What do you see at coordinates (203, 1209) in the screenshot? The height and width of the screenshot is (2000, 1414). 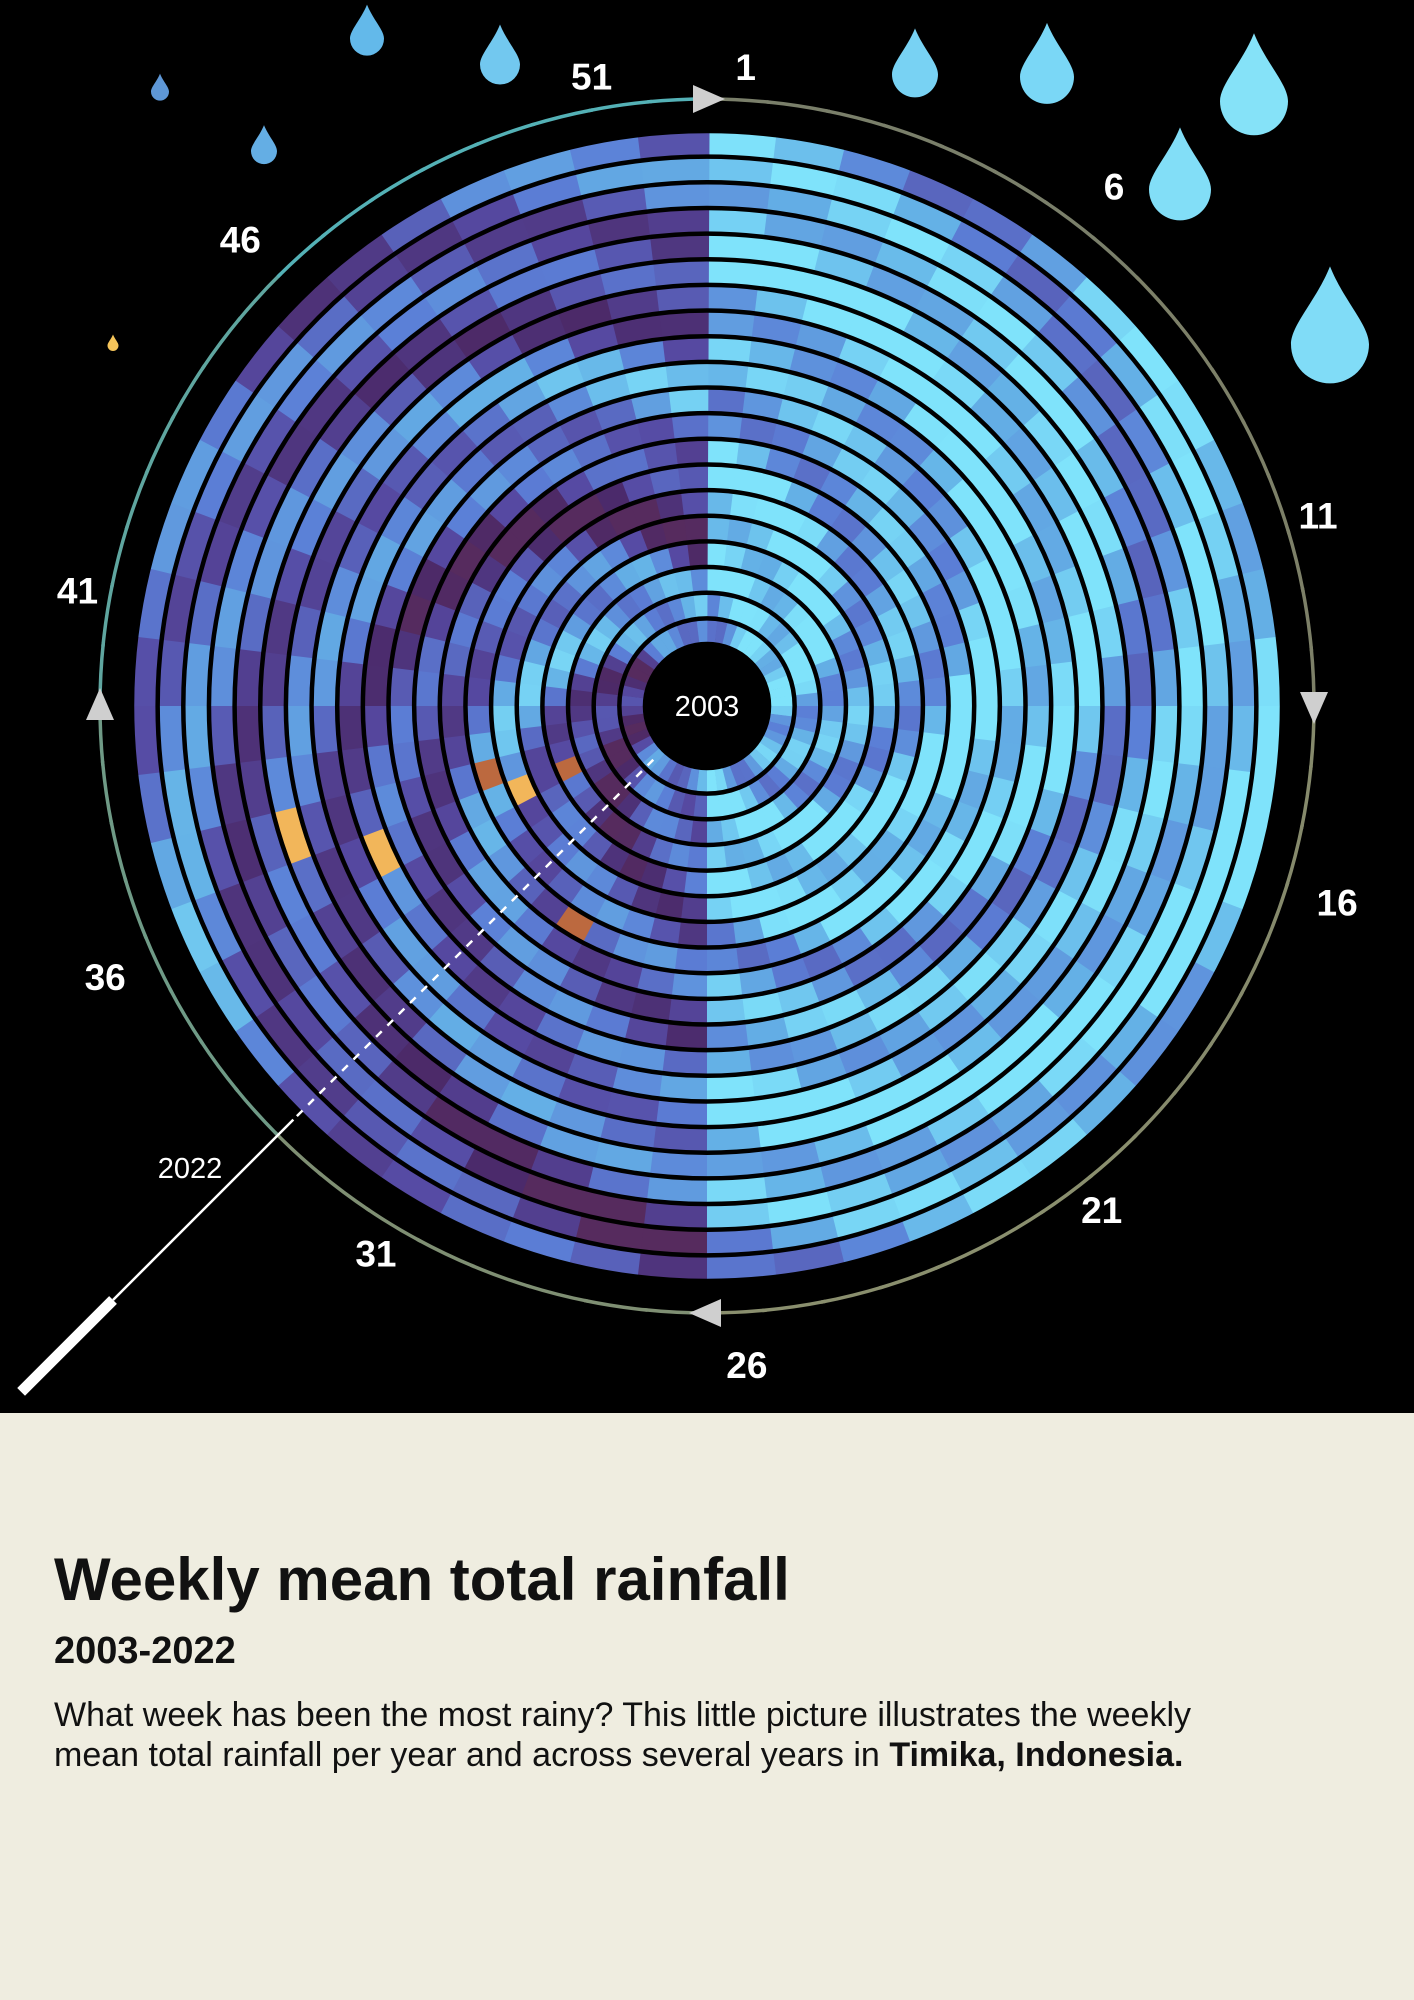 I see `year-pointer-line` at bounding box center [203, 1209].